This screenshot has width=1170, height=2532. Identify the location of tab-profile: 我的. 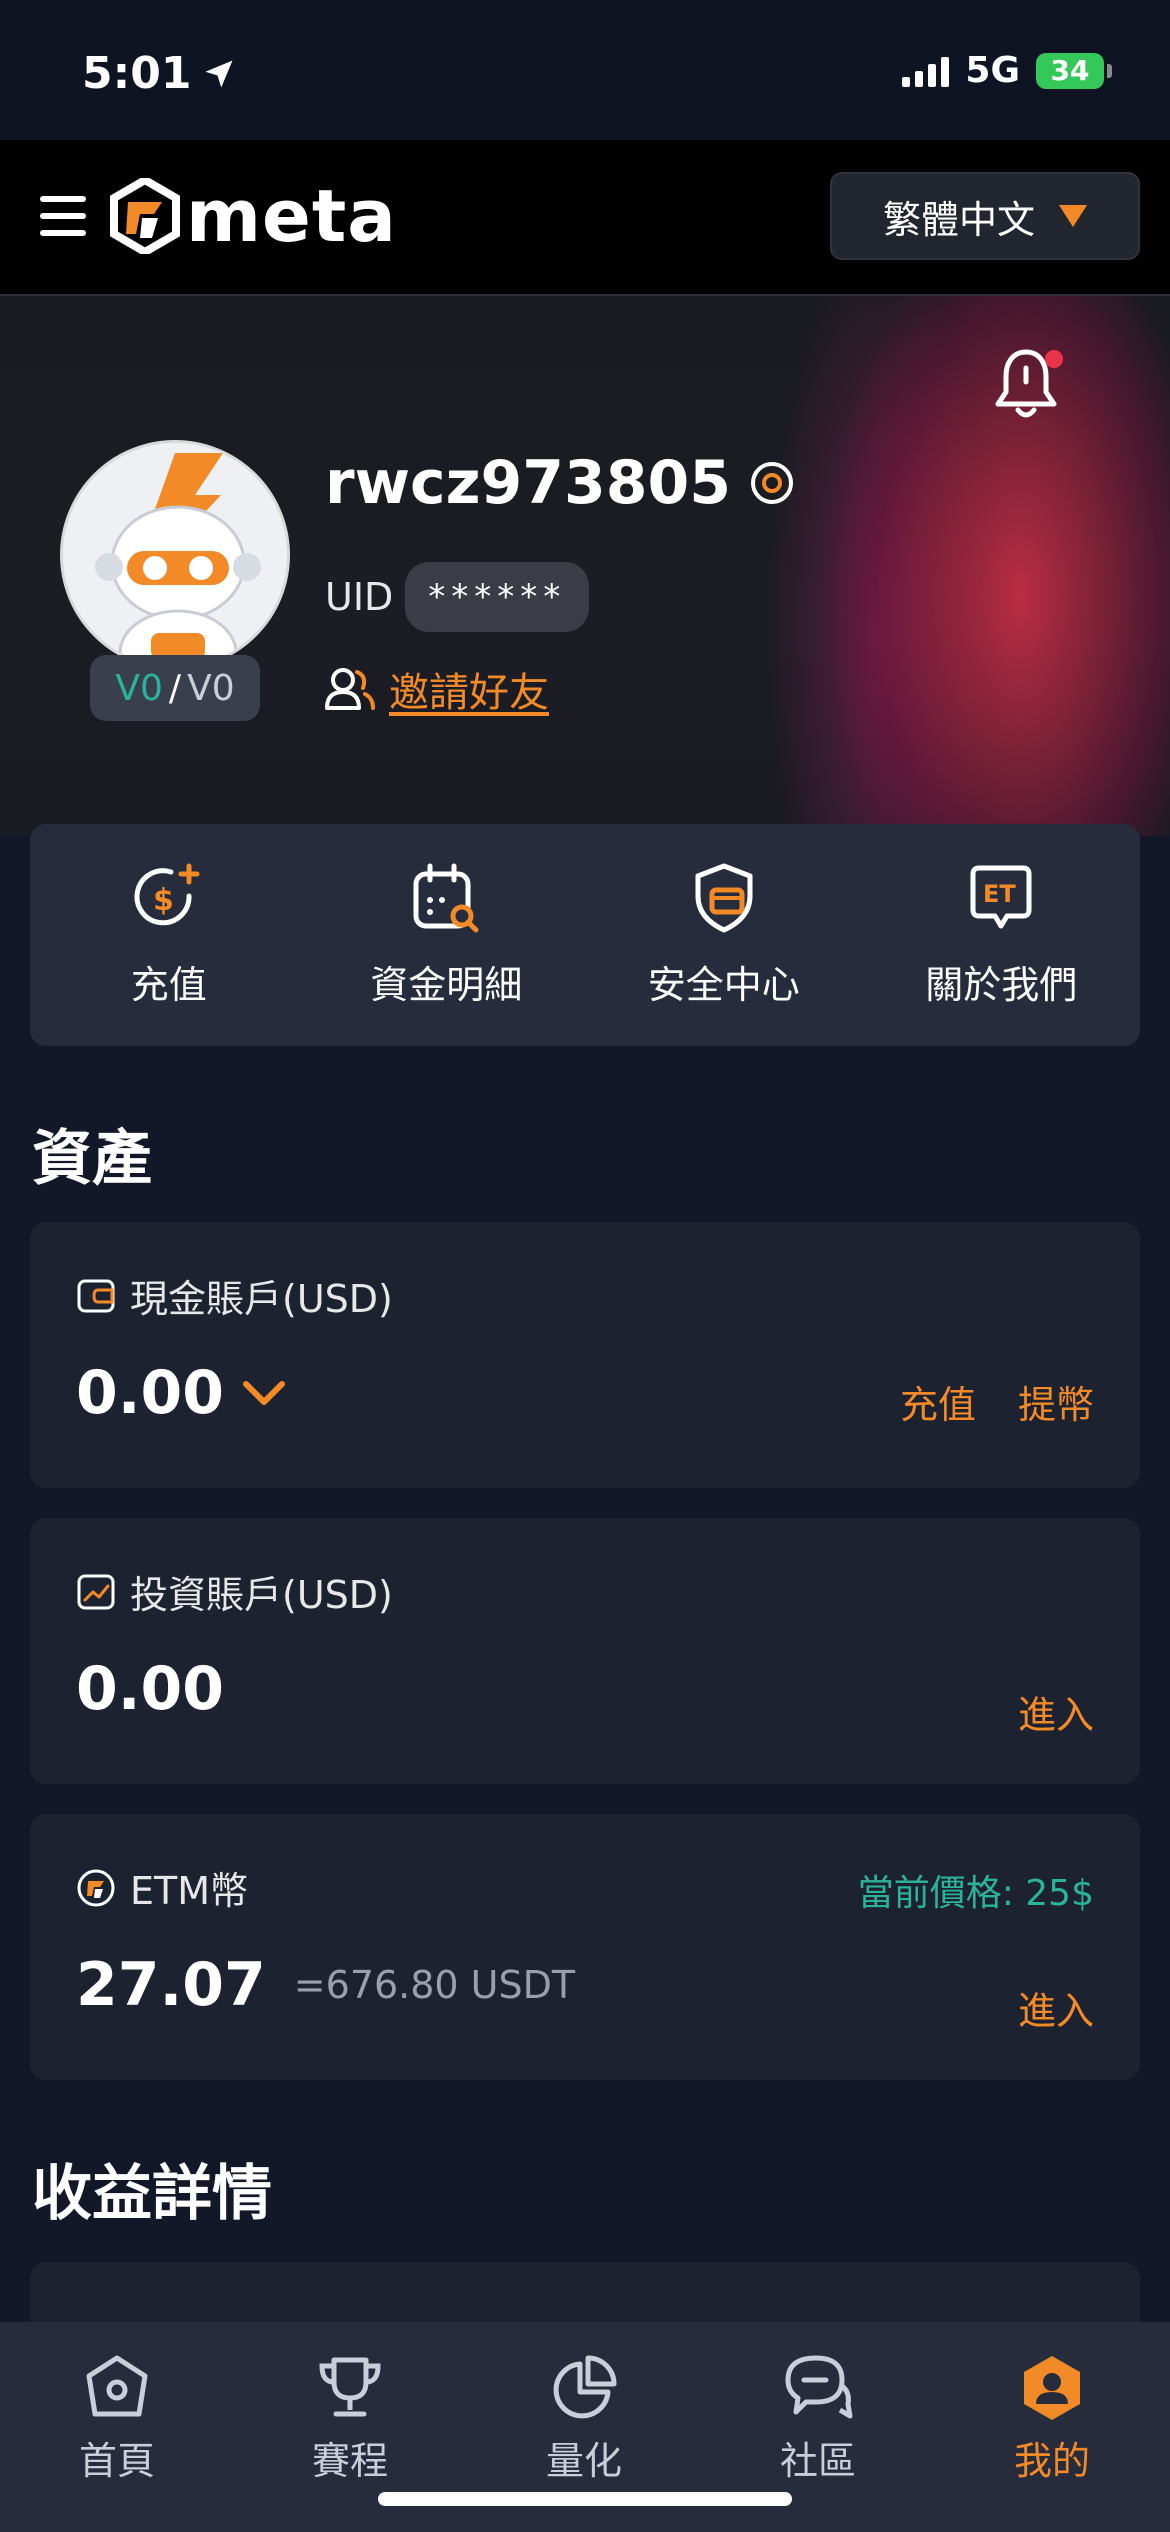
(1052, 2418).